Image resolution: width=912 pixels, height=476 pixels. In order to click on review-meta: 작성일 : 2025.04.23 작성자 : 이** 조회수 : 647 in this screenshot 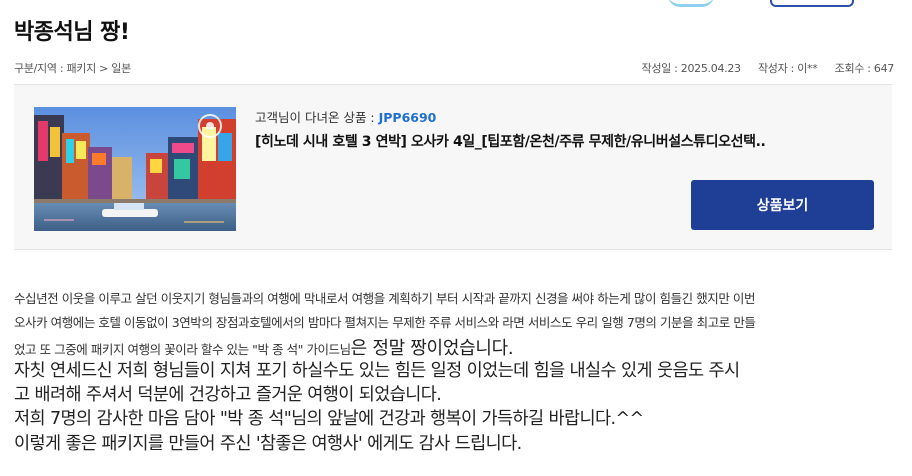, I will do `click(768, 68)`.